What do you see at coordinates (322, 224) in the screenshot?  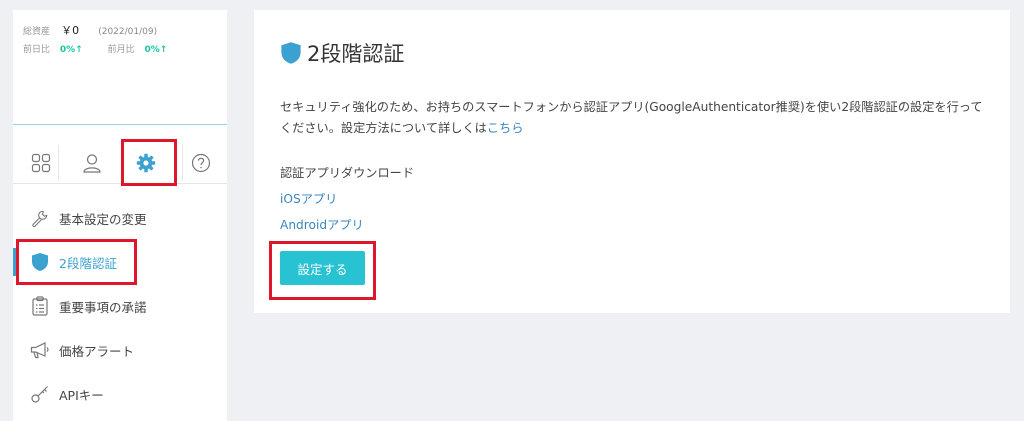 I see `android-app-link: Androidアプリ` at bounding box center [322, 224].